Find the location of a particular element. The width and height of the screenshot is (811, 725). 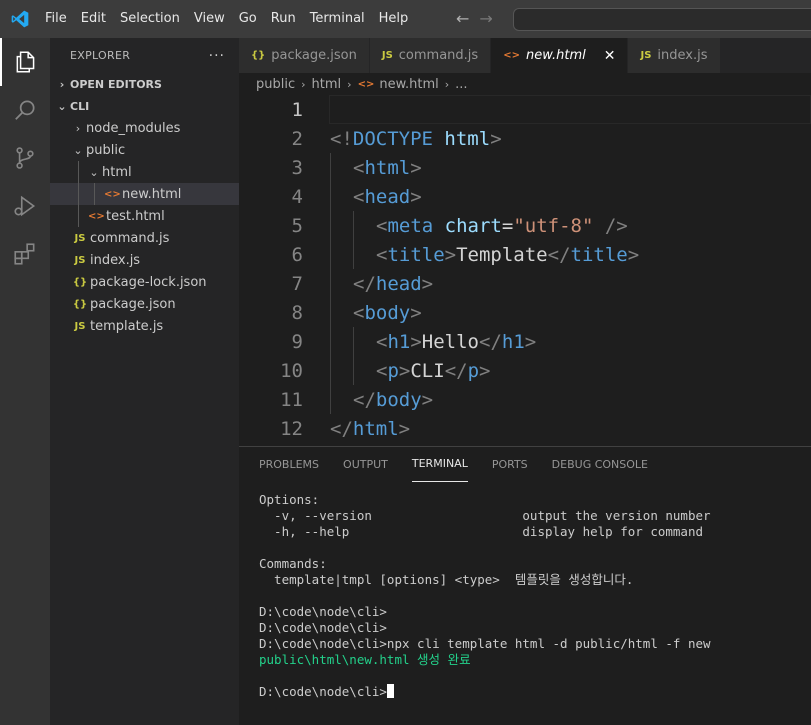

menu-go: Go is located at coordinates (248, 19).